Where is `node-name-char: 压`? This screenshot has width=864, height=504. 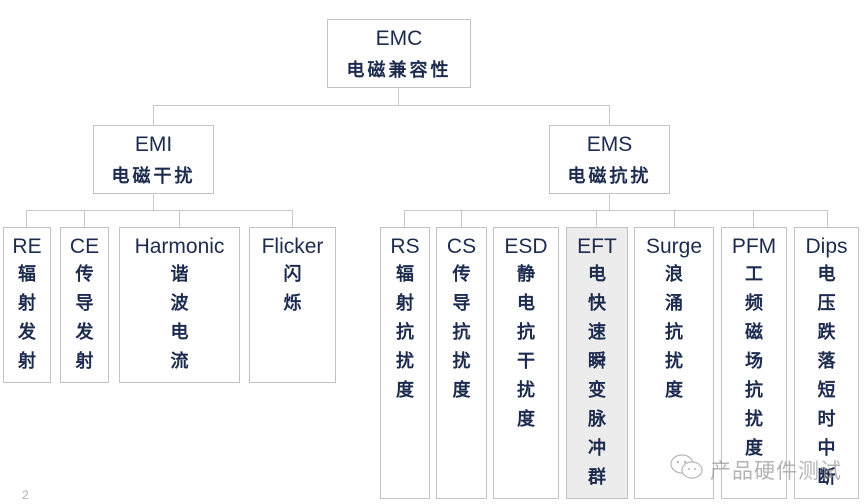
node-name-char: 压 is located at coordinates (826, 303).